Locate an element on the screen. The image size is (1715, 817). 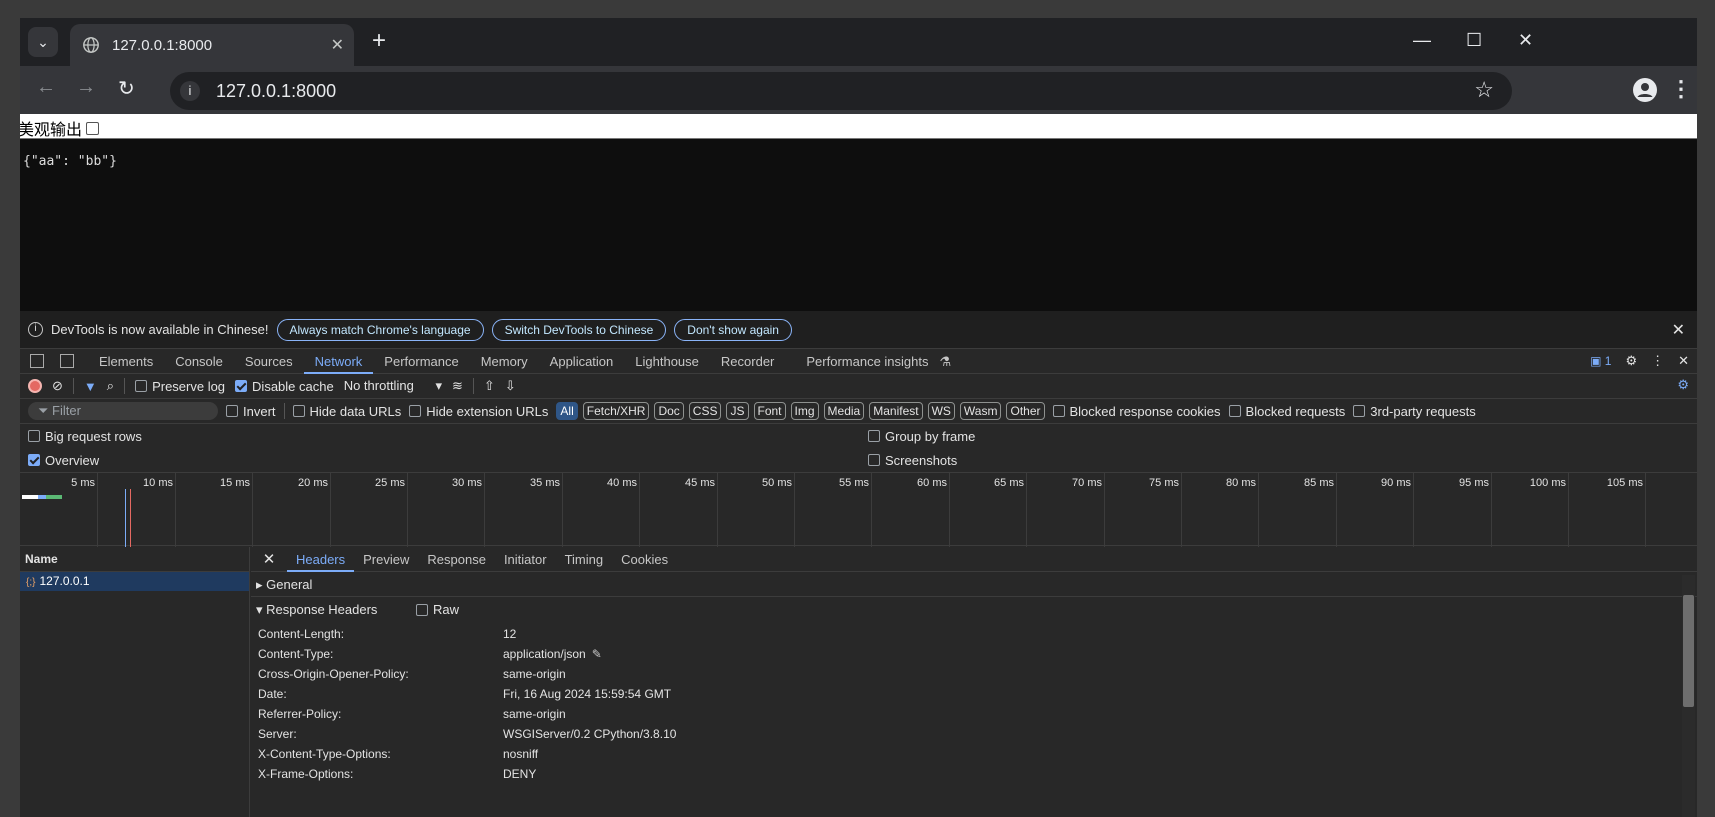
tab-application: Application is located at coordinates (582, 361).